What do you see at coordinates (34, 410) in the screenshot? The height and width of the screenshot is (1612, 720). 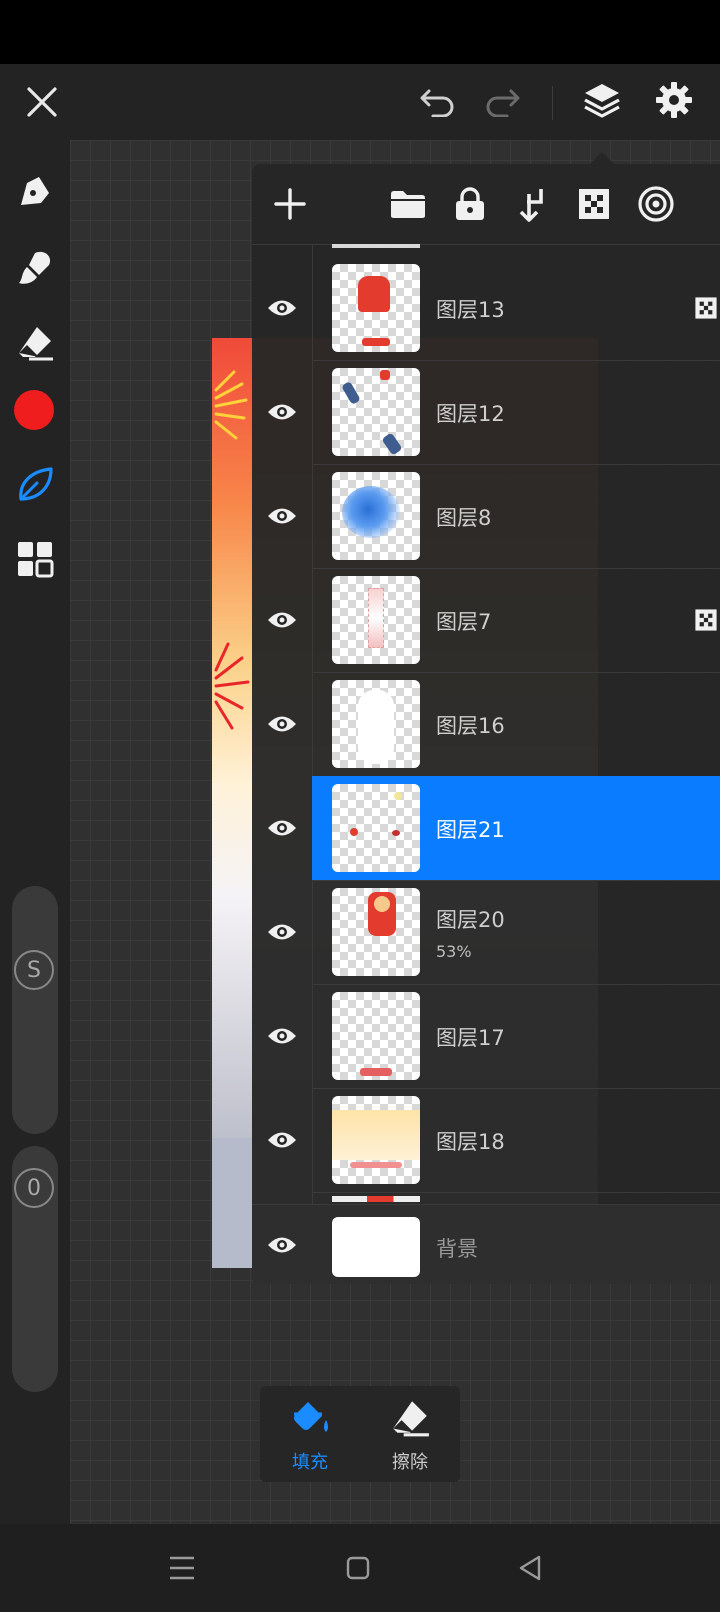 I see `color-swatch` at bounding box center [34, 410].